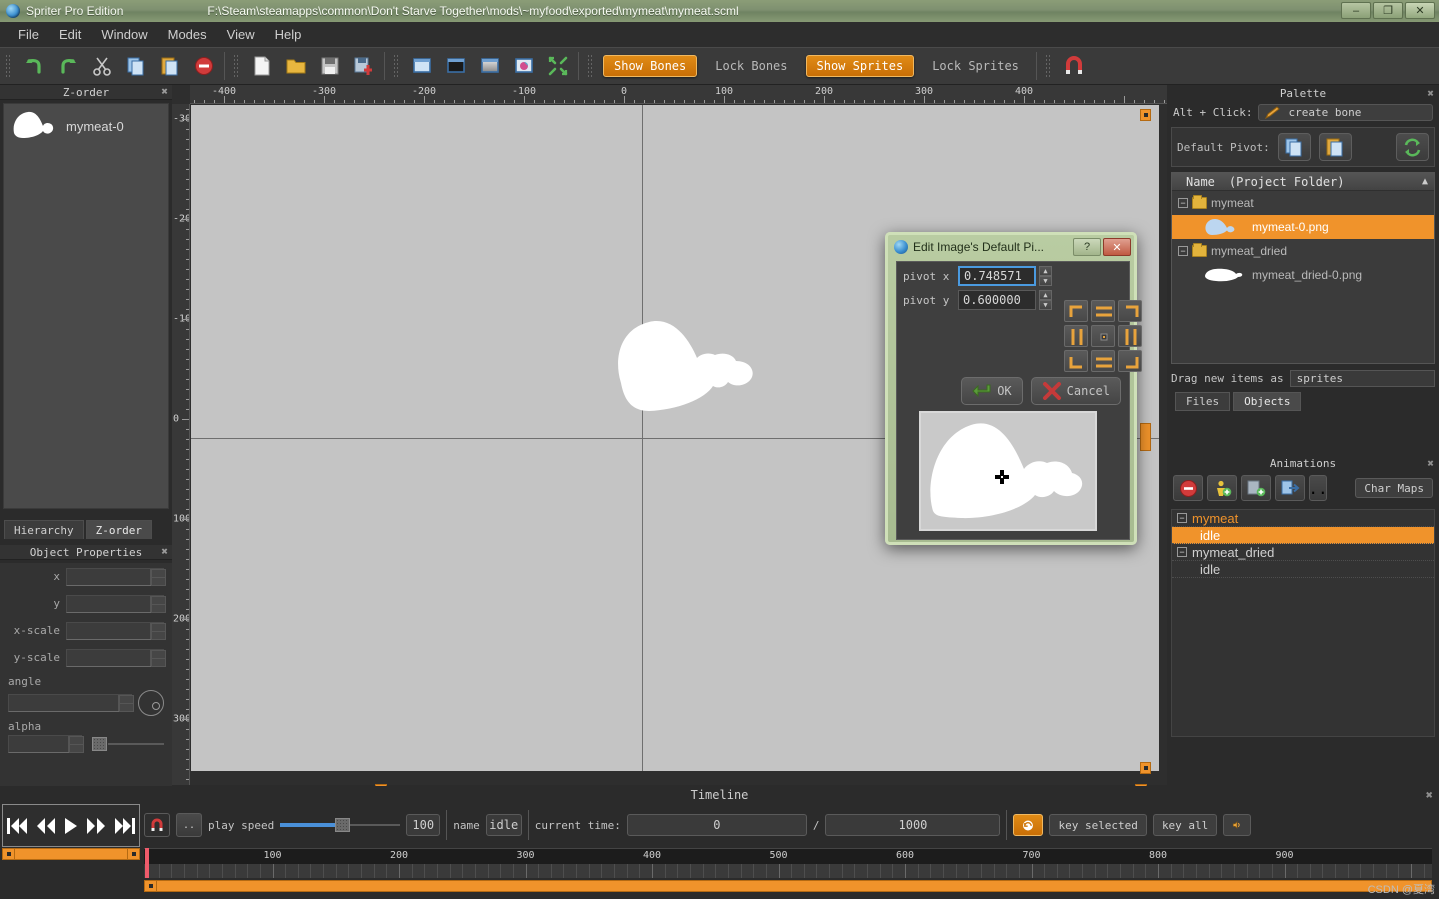 The height and width of the screenshot is (899, 1439). I want to click on anchor-top-right-icon, so click(1130, 311).